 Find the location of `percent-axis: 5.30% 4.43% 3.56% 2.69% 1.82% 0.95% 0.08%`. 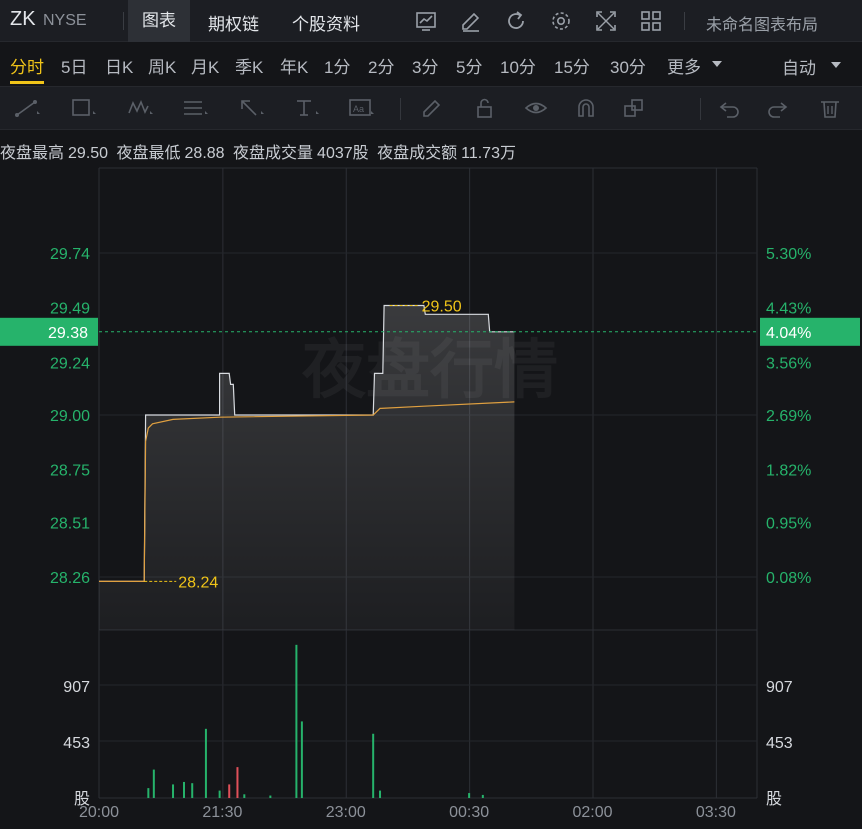

percent-axis: 5.30% 4.43% 3.56% 2.69% 1.82% 0.95% 0.08% is located at coordinates (788, 416).